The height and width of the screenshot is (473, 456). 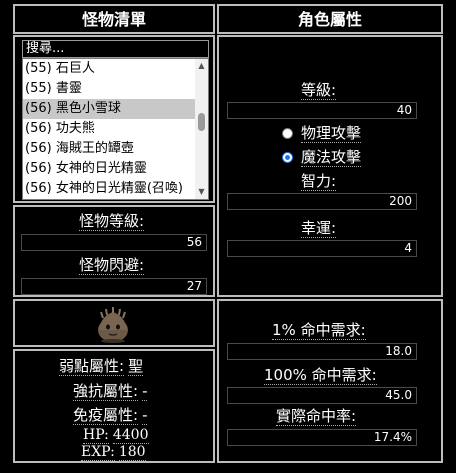 I want to click on hp-row: HP: 4400, so click(x=116, y=435).